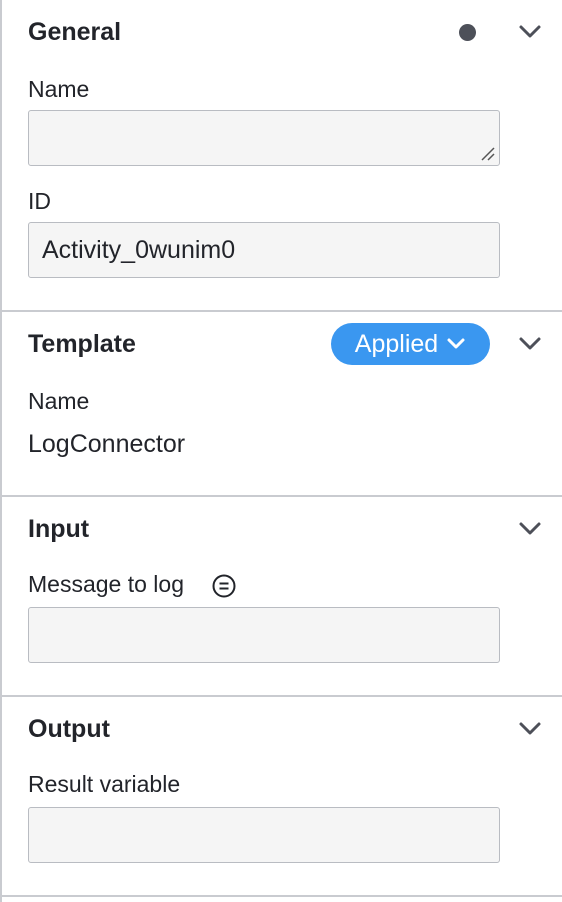 This screenshot has width=562, height=902. I want to click on group-title-template: Template, so click(82, 344).